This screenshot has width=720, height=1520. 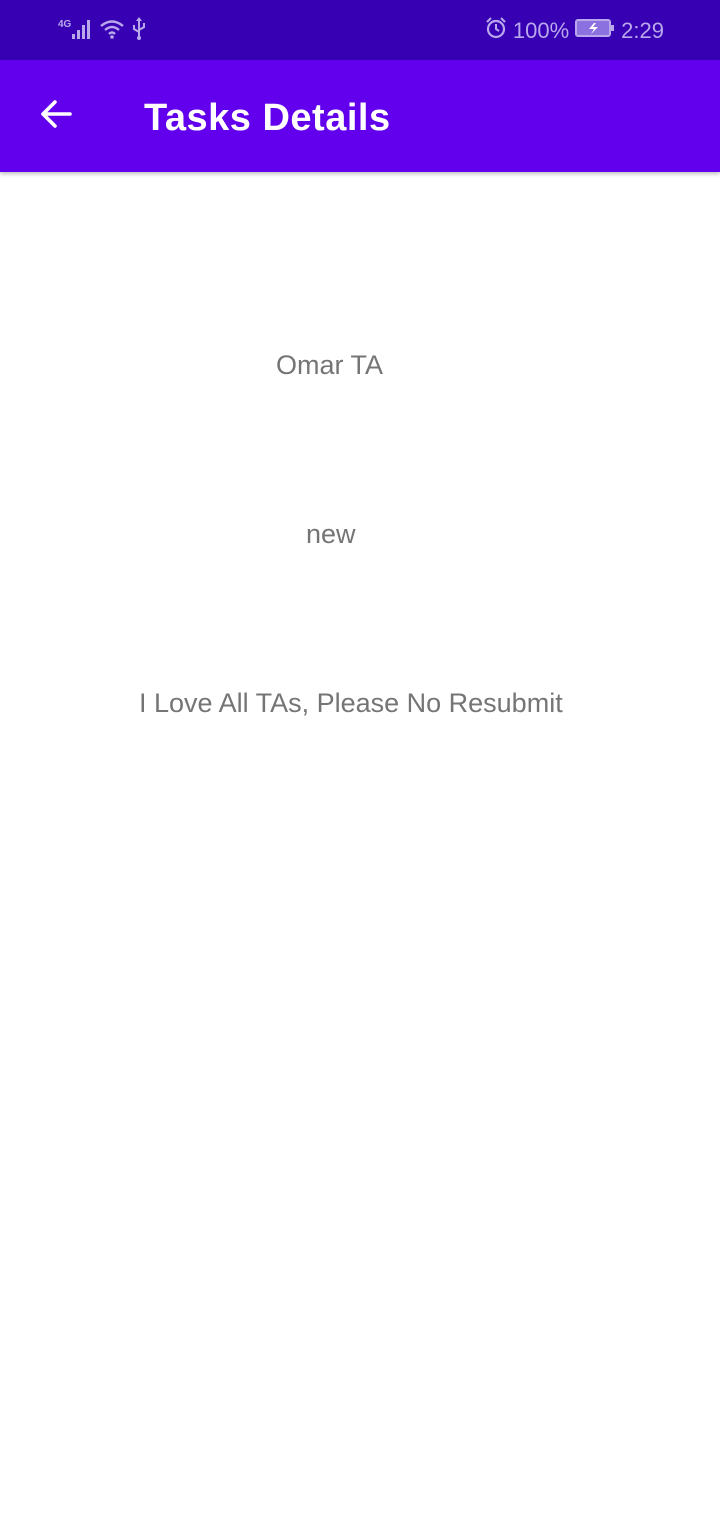 I want to click on page-title: Tasks Details, so click(x=267, y=118).